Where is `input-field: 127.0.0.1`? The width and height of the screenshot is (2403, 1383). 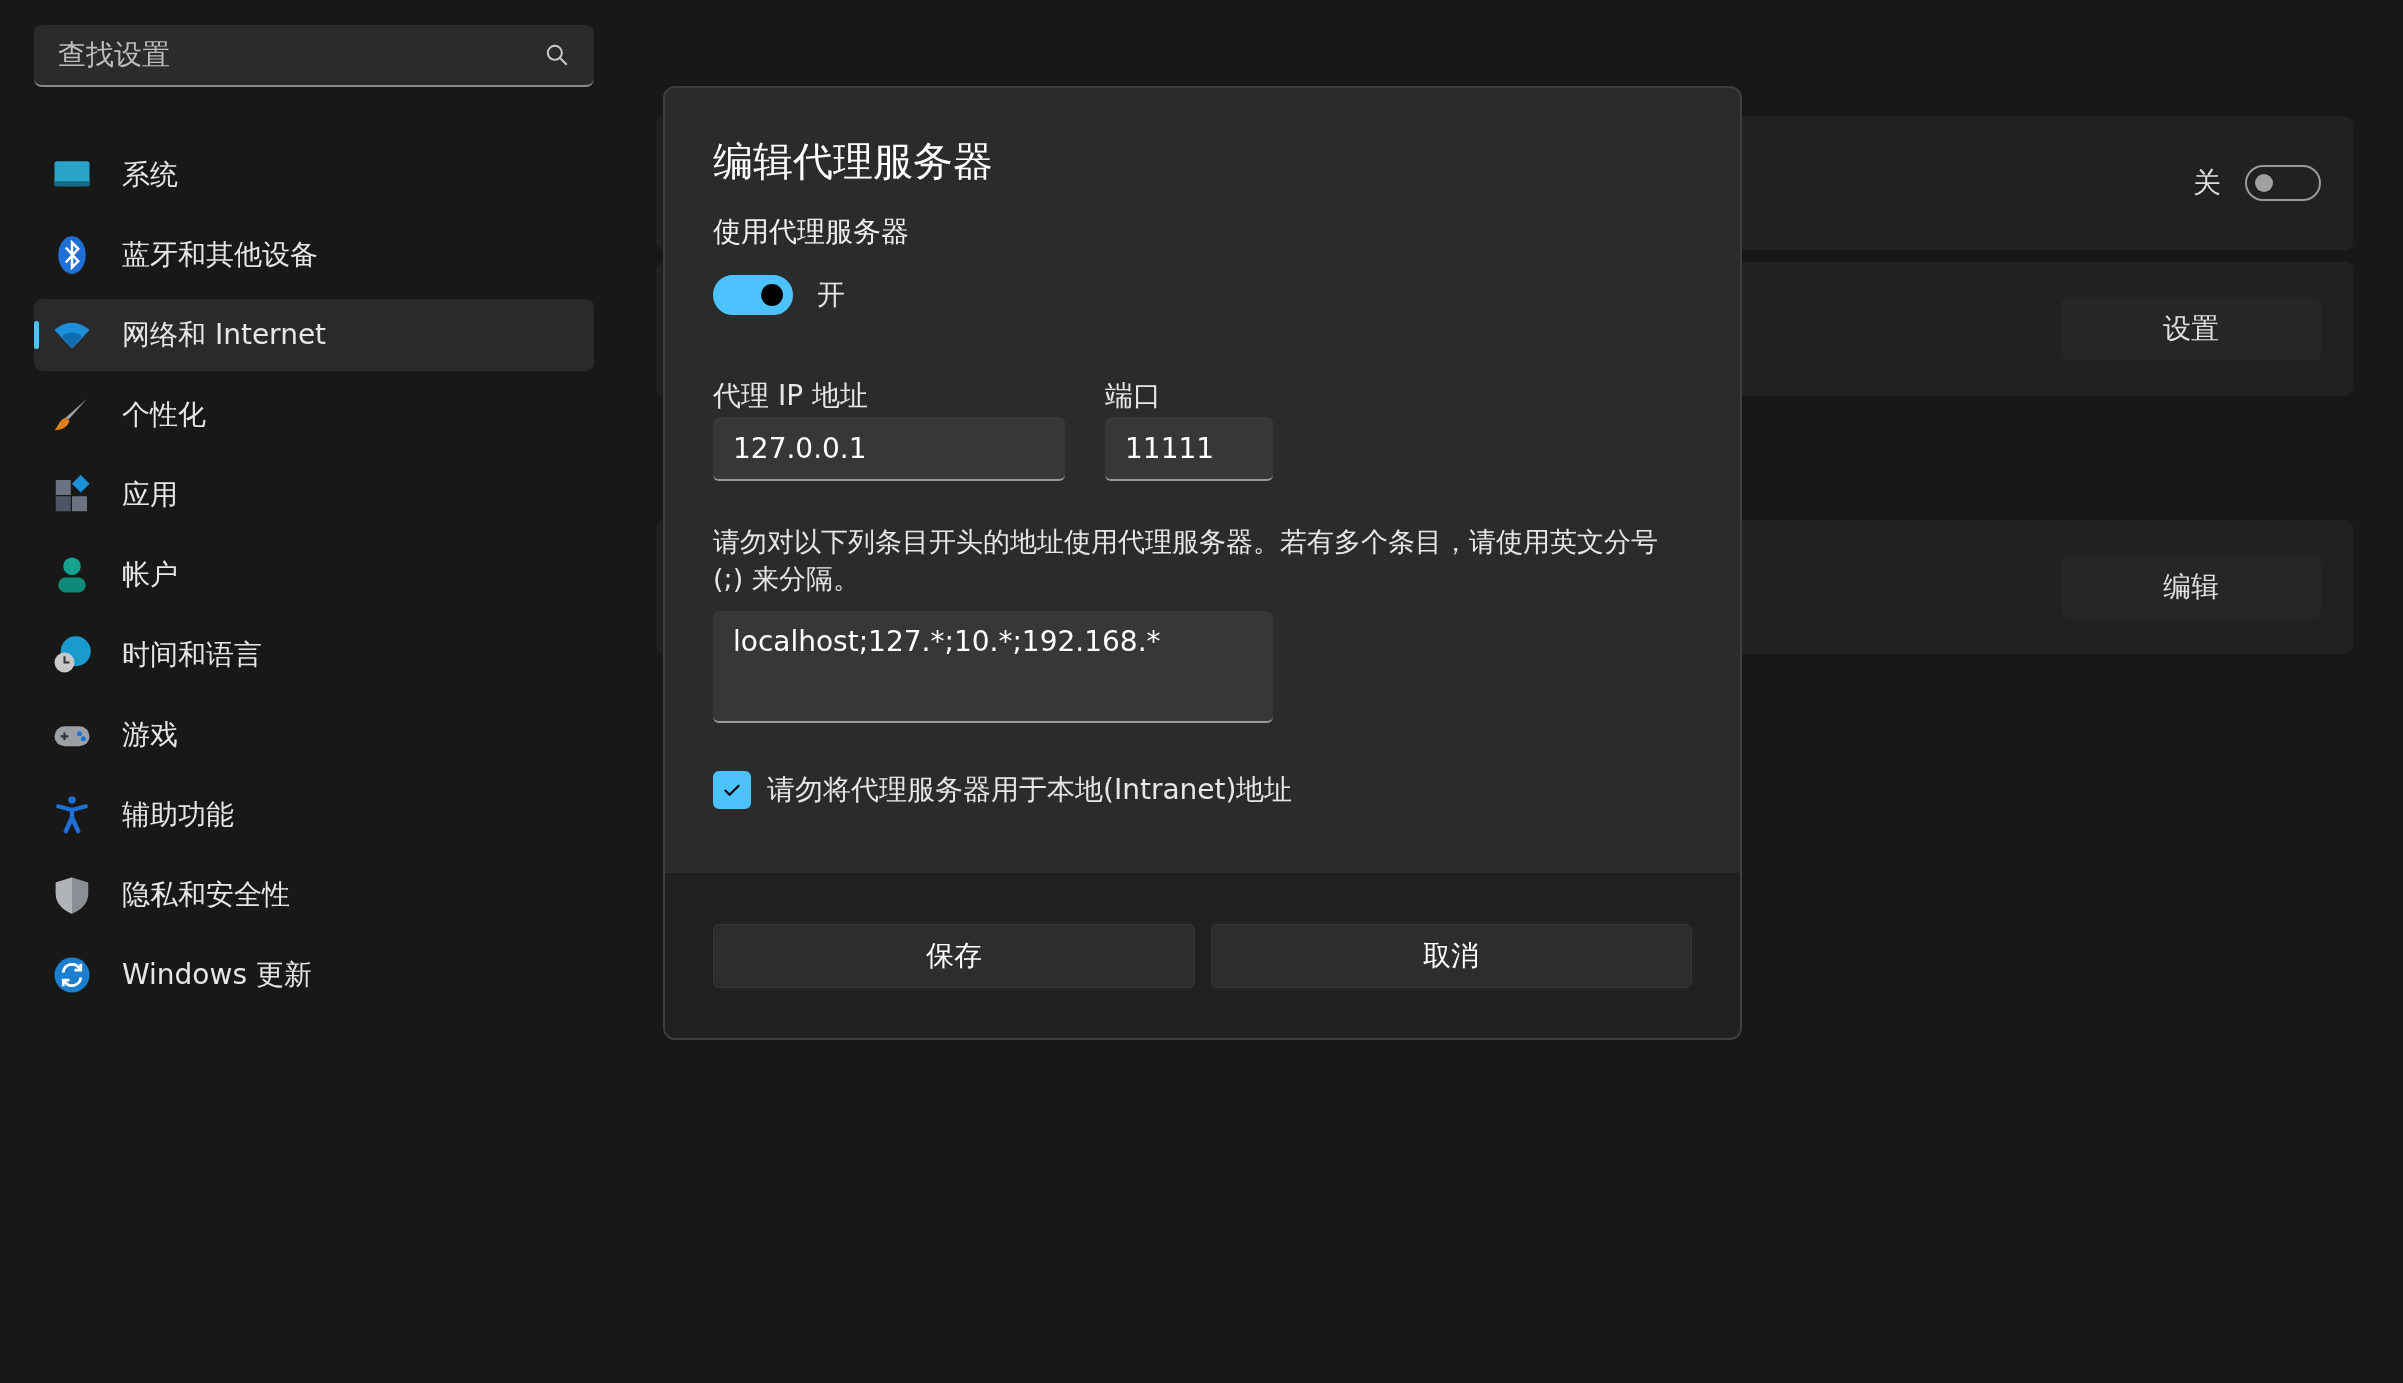 input-field: 127.0.0.1 is located at coordinates (889, 449).